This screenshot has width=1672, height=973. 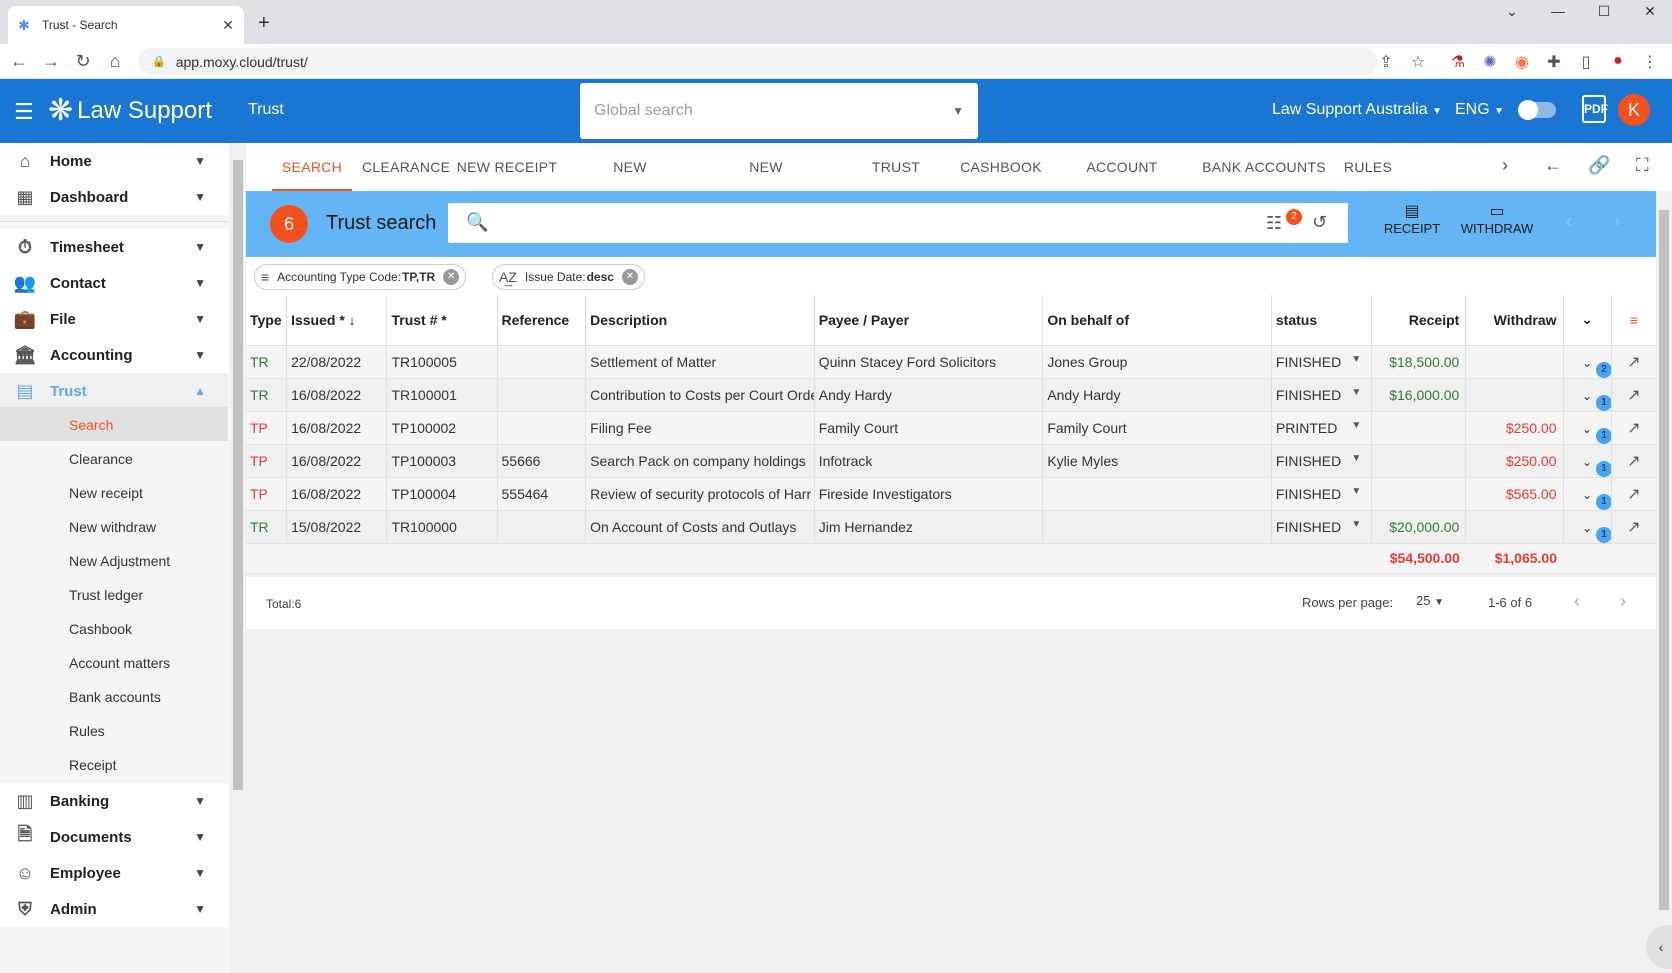 What do you see at coordinates (114, 493) in the screenshot?
I see `sidebar-sub-new-receipt: New receipt` at bounding box center [114, 493].